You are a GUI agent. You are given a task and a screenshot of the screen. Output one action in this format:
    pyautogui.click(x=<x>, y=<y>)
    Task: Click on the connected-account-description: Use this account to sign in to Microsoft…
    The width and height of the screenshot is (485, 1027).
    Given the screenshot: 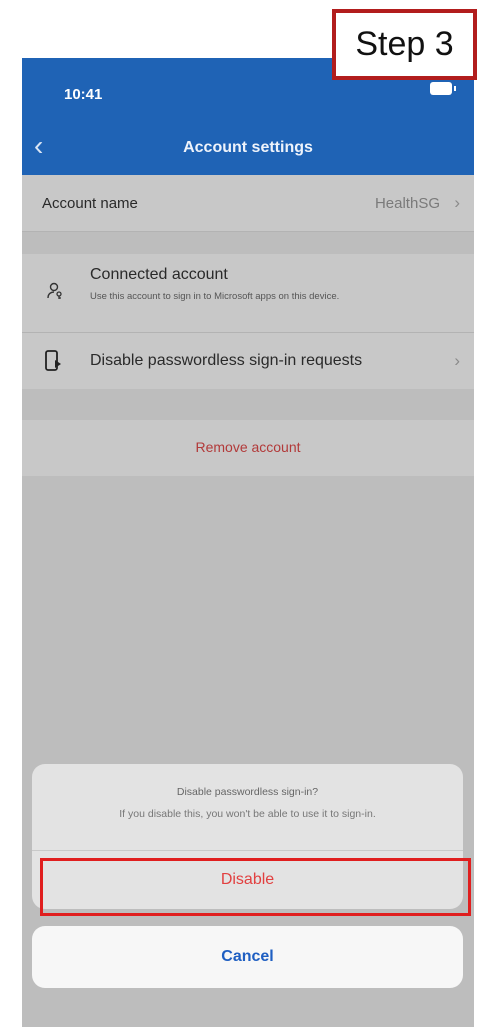 What is the action you would take?
    pyautogui.click(x=215, y=296)
    